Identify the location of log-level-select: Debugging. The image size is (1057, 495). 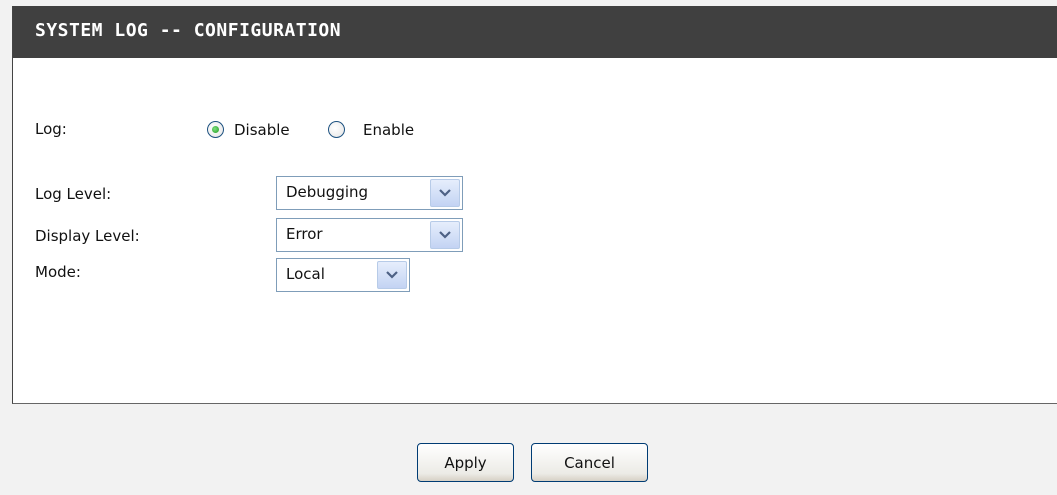
(369, 193).